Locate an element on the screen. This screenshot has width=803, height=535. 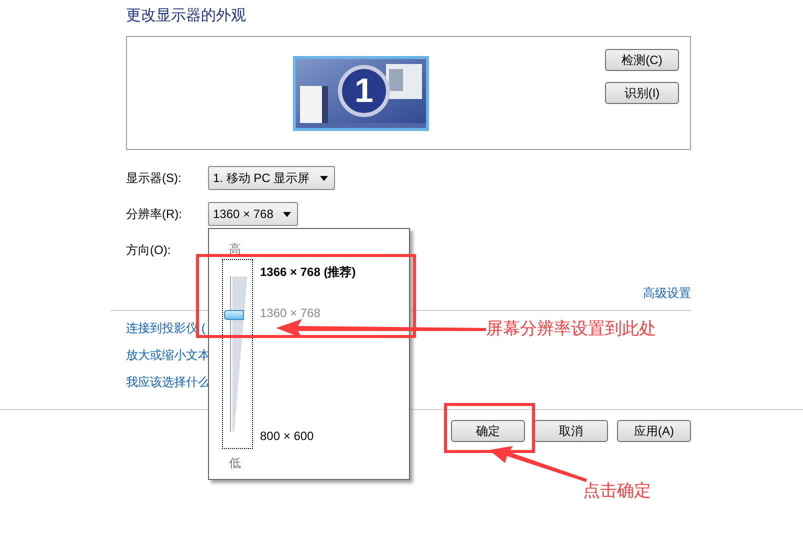
annotation-text: 屏幕分辨率设置到此处 is located at coordinates (571, 329).